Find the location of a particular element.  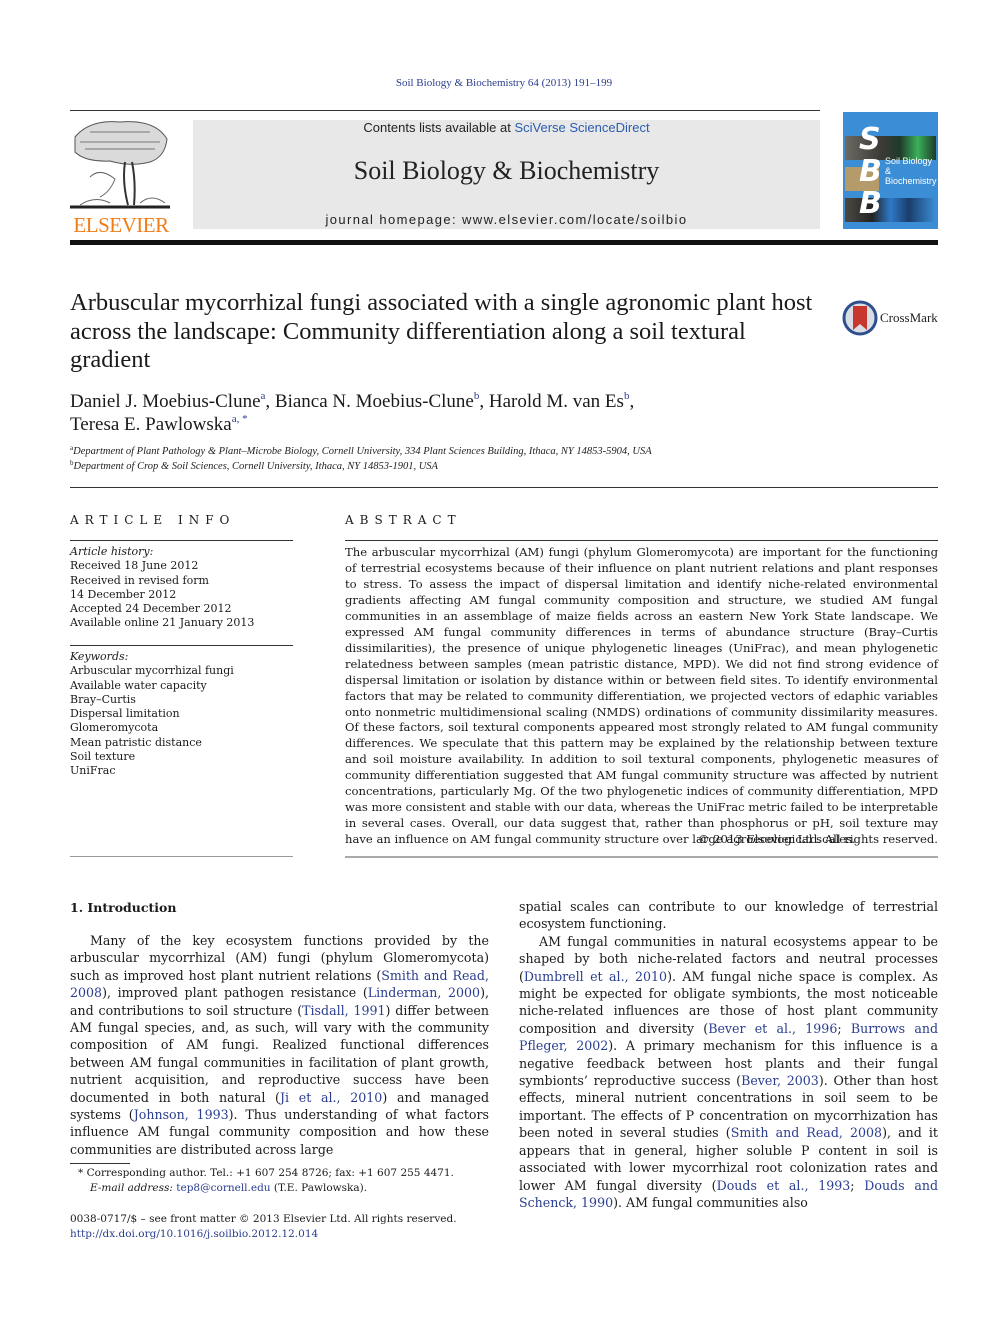

article-info-heading: ARTICLE INFO is located at coordinates (153, 520).